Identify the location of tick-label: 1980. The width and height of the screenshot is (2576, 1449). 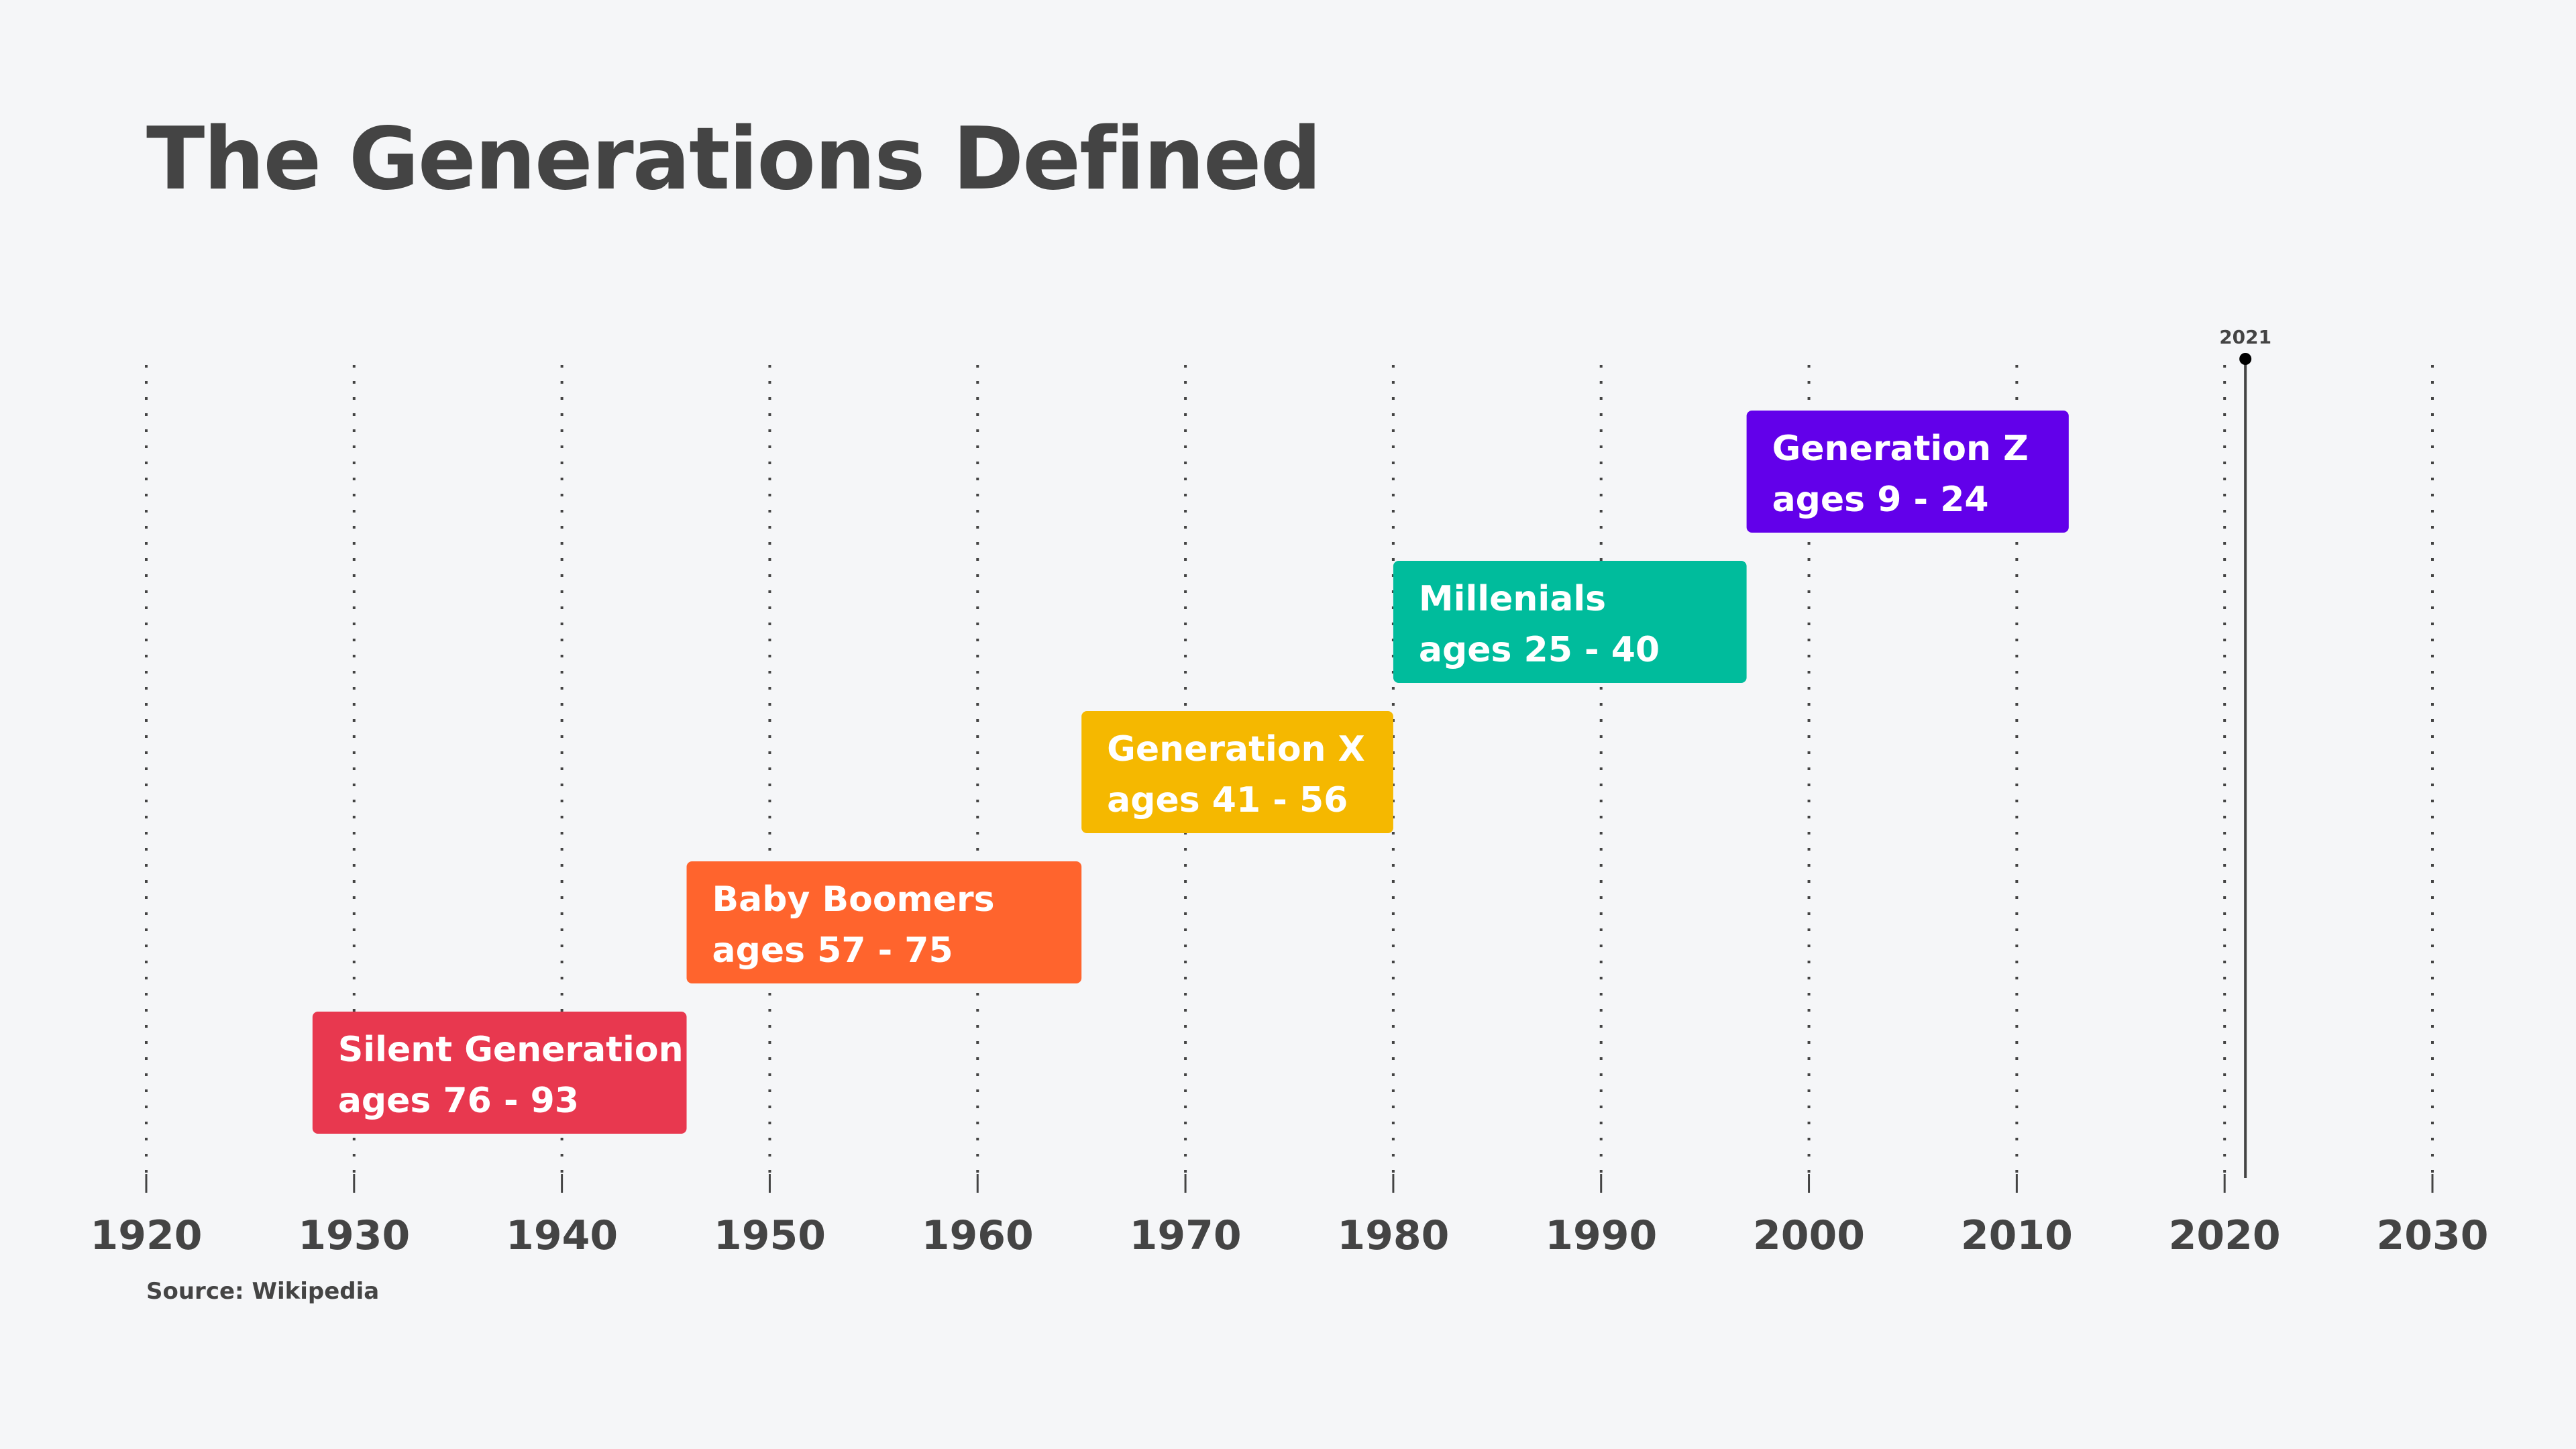
(1393, 1235).